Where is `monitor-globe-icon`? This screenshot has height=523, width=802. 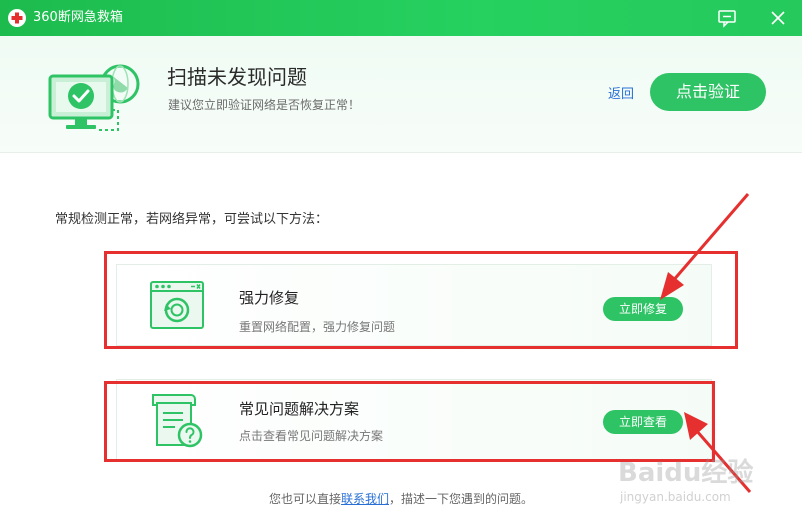
monitor-globe-icon is located at coordinates (96, 100).